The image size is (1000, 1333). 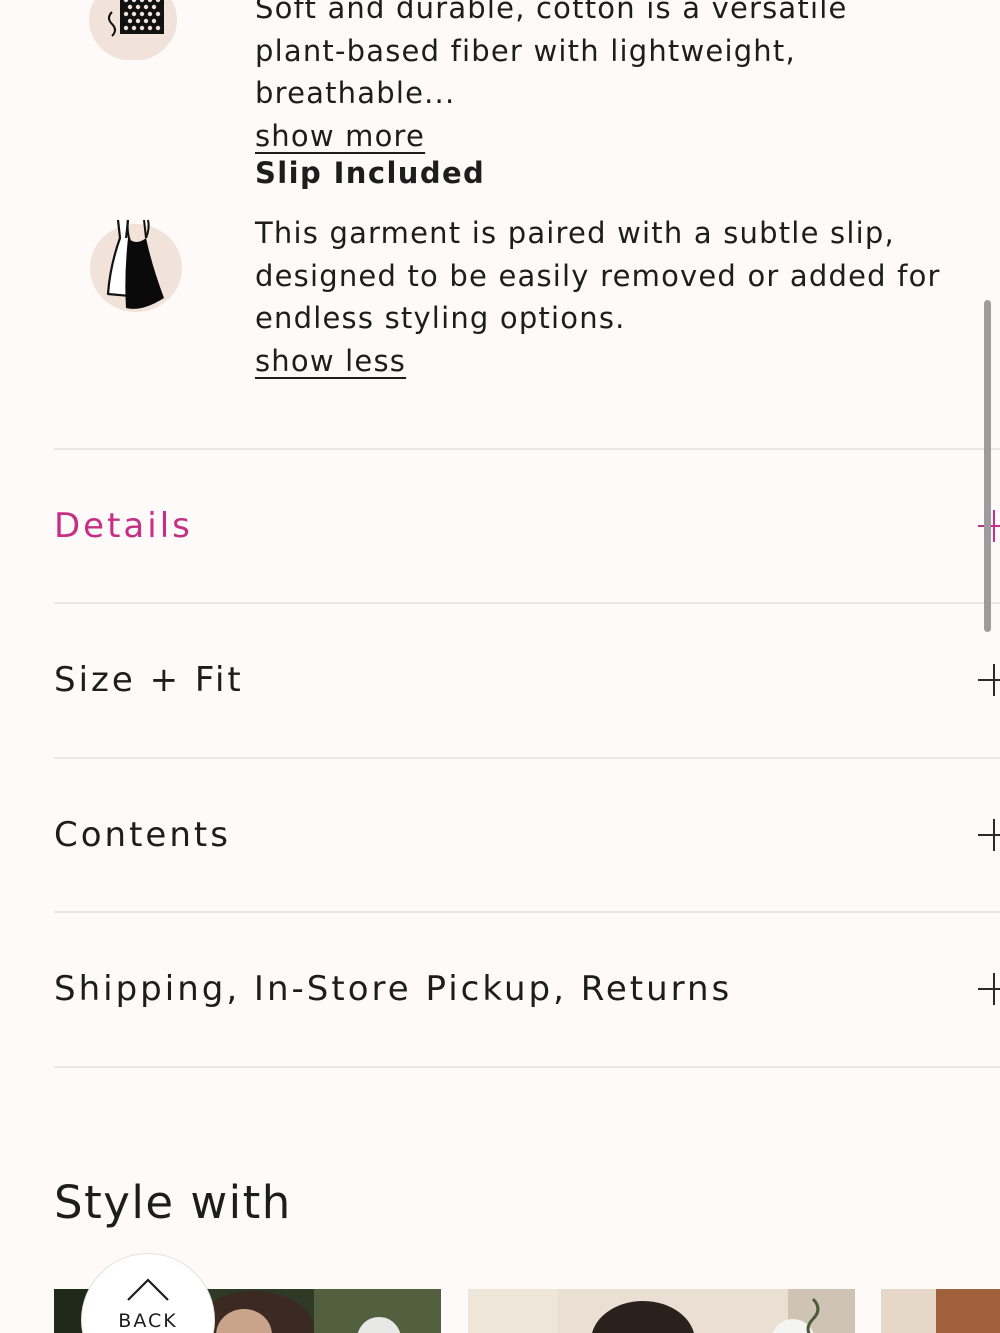 What do you see at coordinates (142, 835) in the screenshot?
I see `accordion-contents-label: Contents` at bounding box center [142, 835].